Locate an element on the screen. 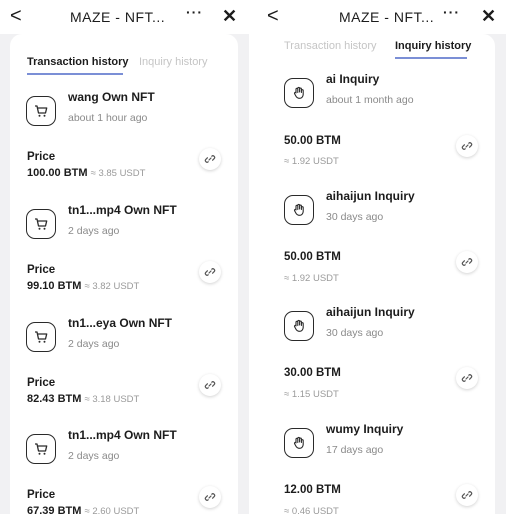 The height and width of the screenshot is (514, 506). price-amount: 100.00 BTM ≈ 3.85 USDT is located at coordinates (86, 173).